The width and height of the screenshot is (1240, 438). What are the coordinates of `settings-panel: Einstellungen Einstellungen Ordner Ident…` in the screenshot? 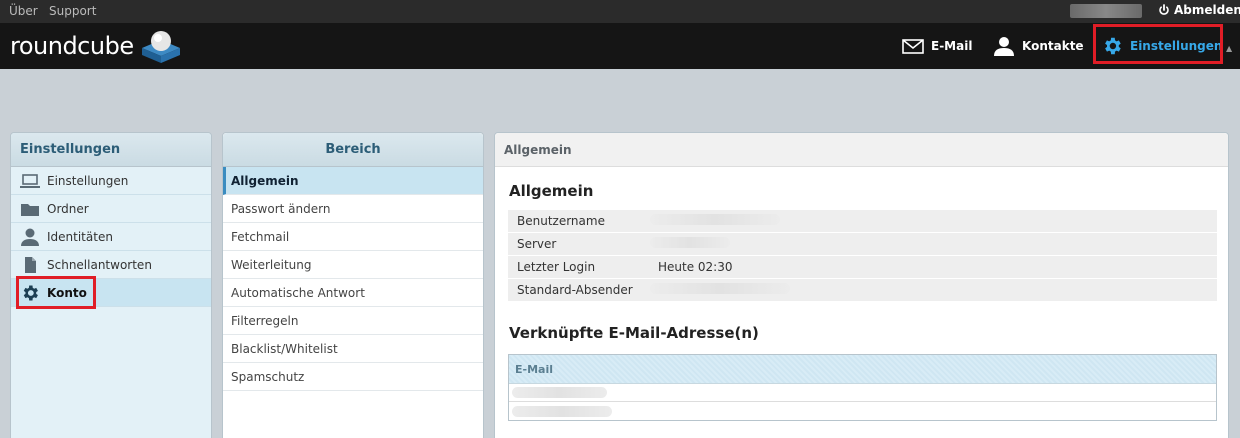 It's located at (111, 285).